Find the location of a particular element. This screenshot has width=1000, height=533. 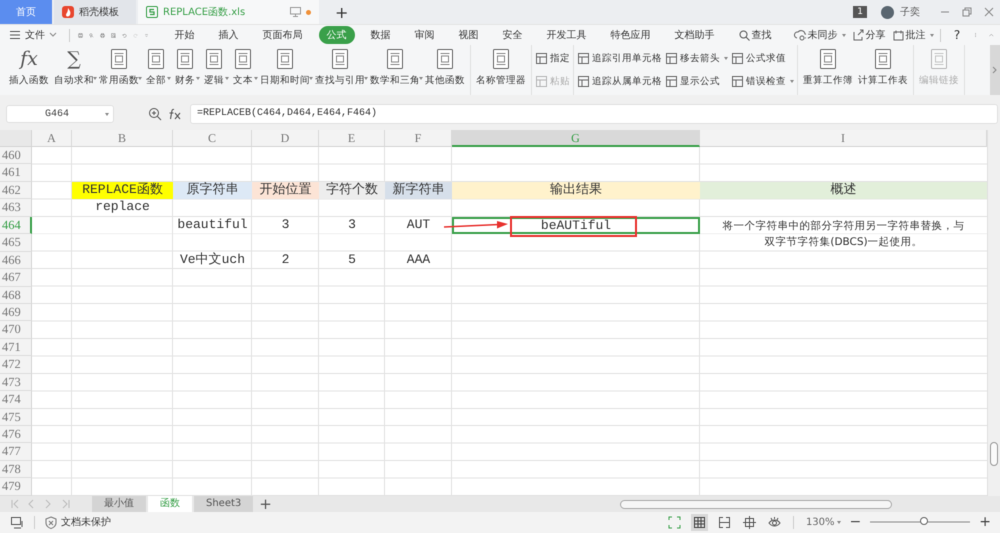

column-header: I is located at coordinates (843, 138).